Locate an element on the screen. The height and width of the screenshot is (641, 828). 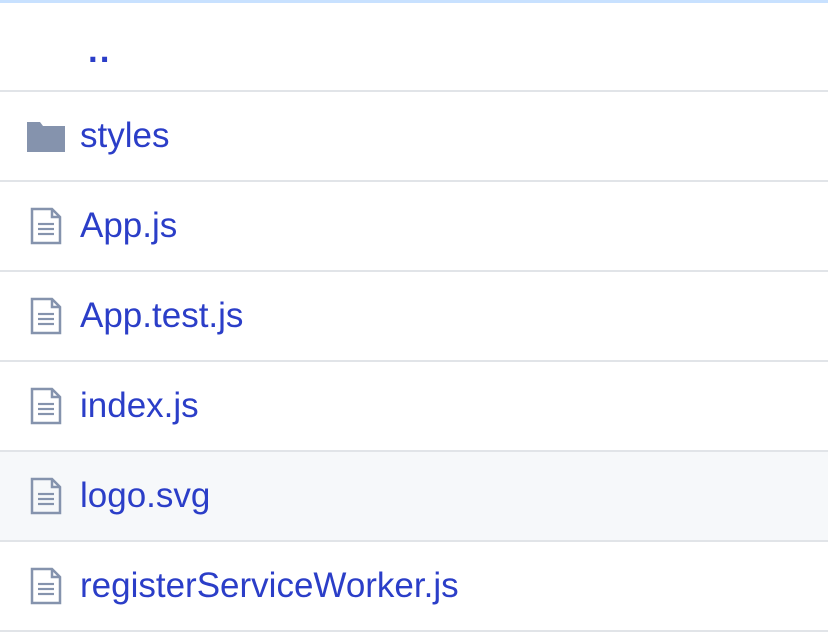
list-item-logo-svg: logo.svg is located at coordinates (414, 497).